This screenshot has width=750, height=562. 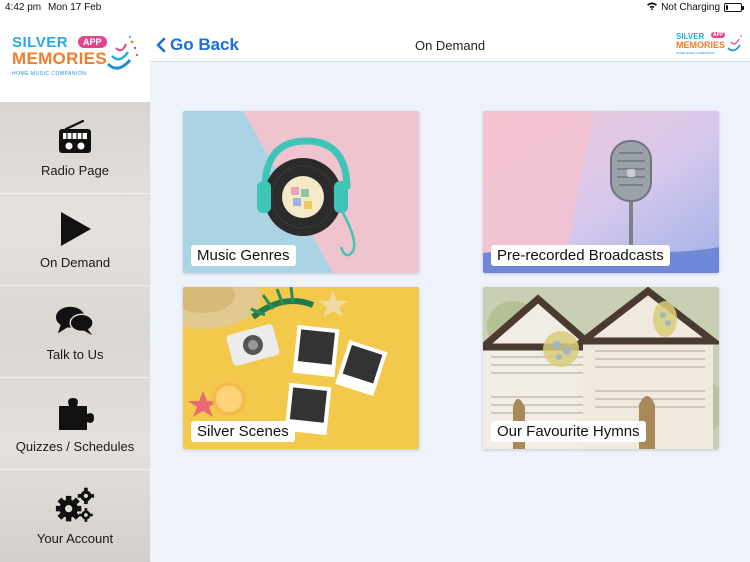 What do you see at coordinates (734, 7) in the screenshot?
I see `battery-icon` at bounding box center [734, 7].